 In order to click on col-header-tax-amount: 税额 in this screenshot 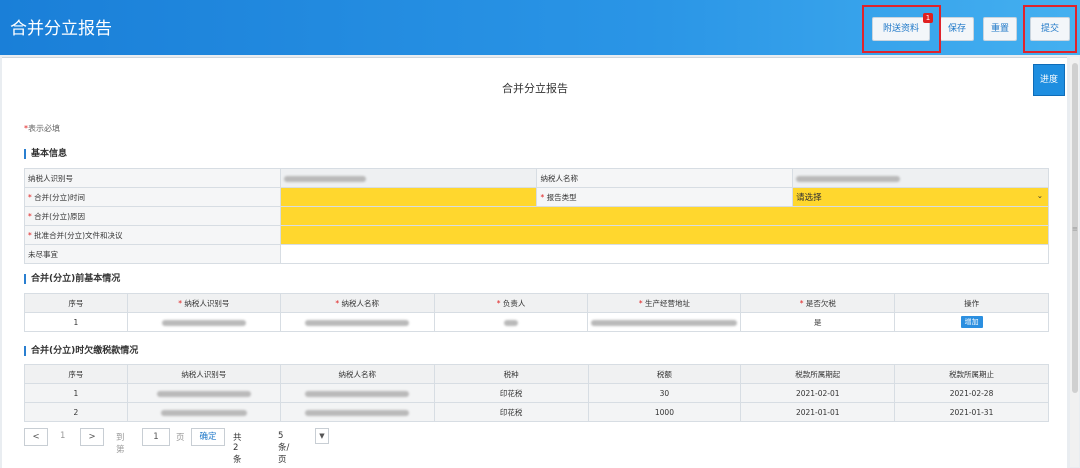, I will do `click(664, 374)`.